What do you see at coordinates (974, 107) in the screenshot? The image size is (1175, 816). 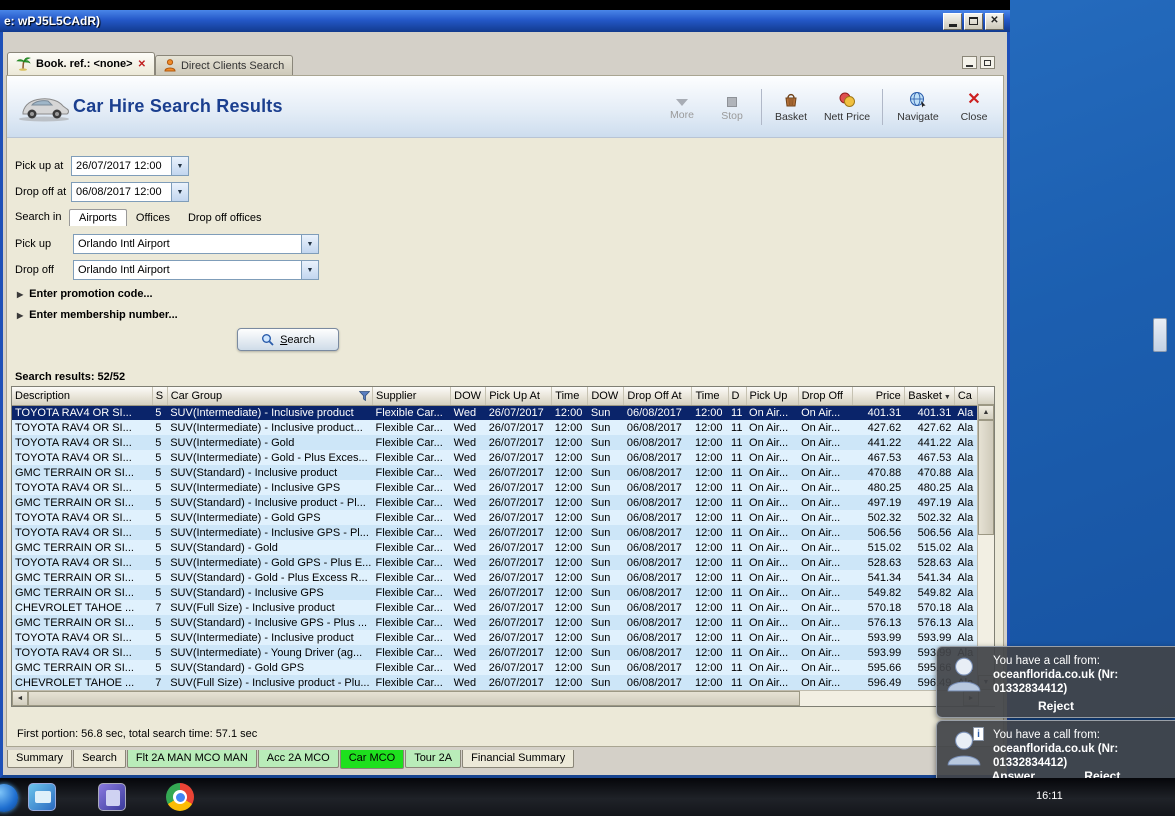 I see `close-results-button: ✕ Close` at bounding box center [974, 107].